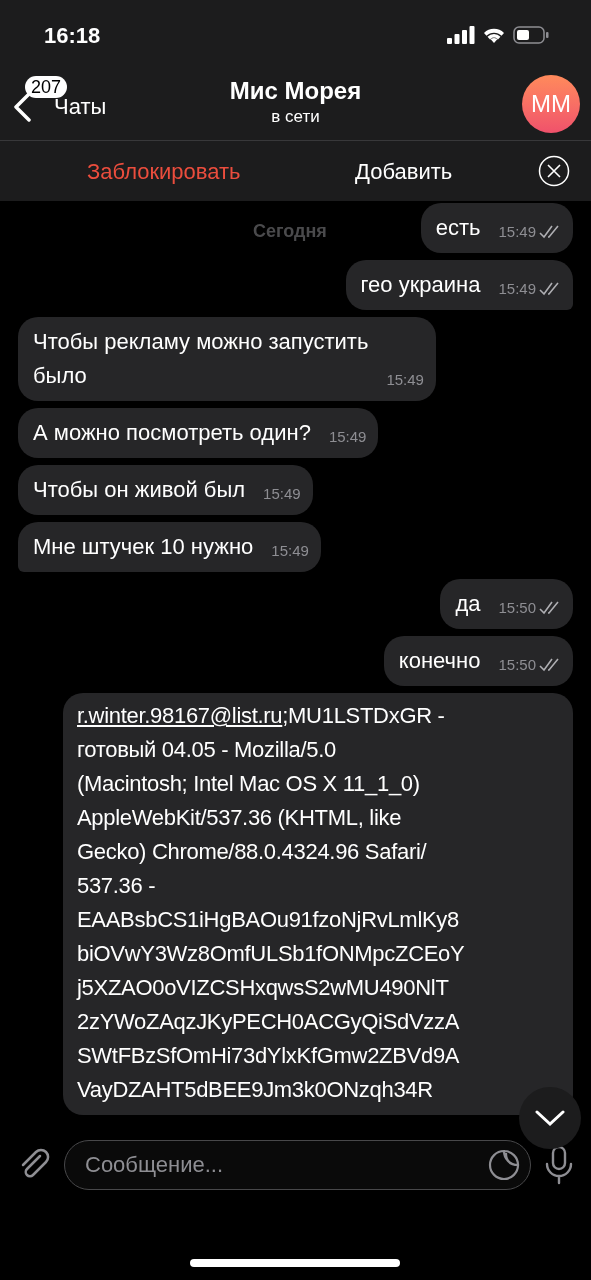 The height and width of the screenshot is (1280, 591). I want to click on message-text: да, so click(468, 604).